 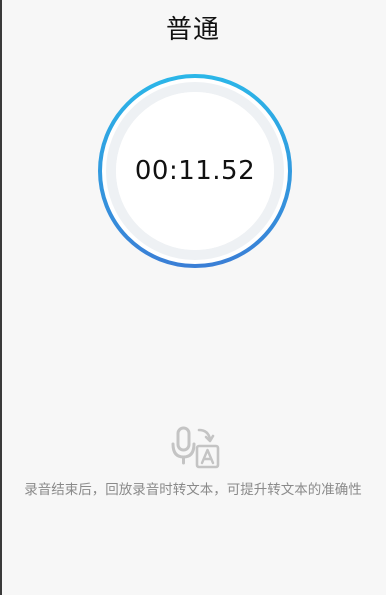 I want to click on elapsed-time: 00:11.52, so click(x=195, y=171).